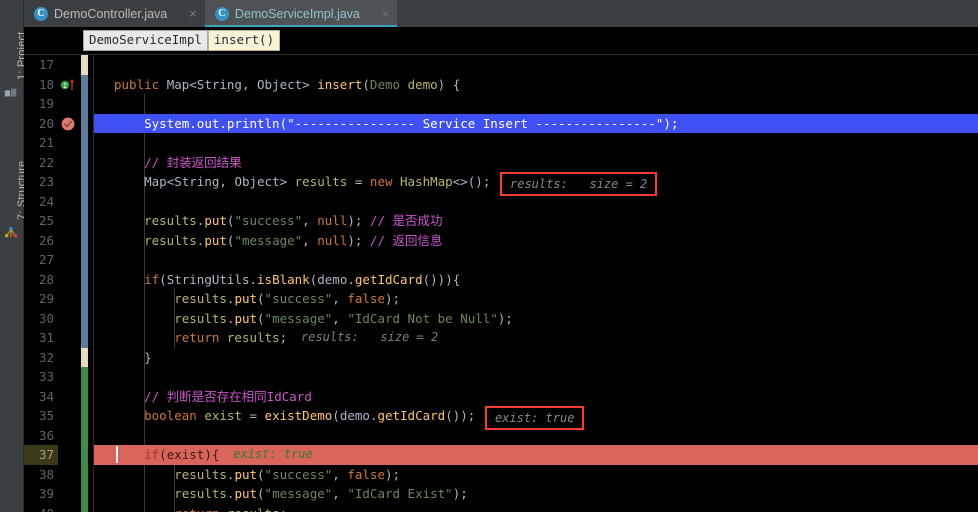 Image resolution: width=978 pixels, height=512 pixels. What do you see at coordinates (501, 104) in the screenshot?
I see `code-line: 19` at bounding box center [501, 104].